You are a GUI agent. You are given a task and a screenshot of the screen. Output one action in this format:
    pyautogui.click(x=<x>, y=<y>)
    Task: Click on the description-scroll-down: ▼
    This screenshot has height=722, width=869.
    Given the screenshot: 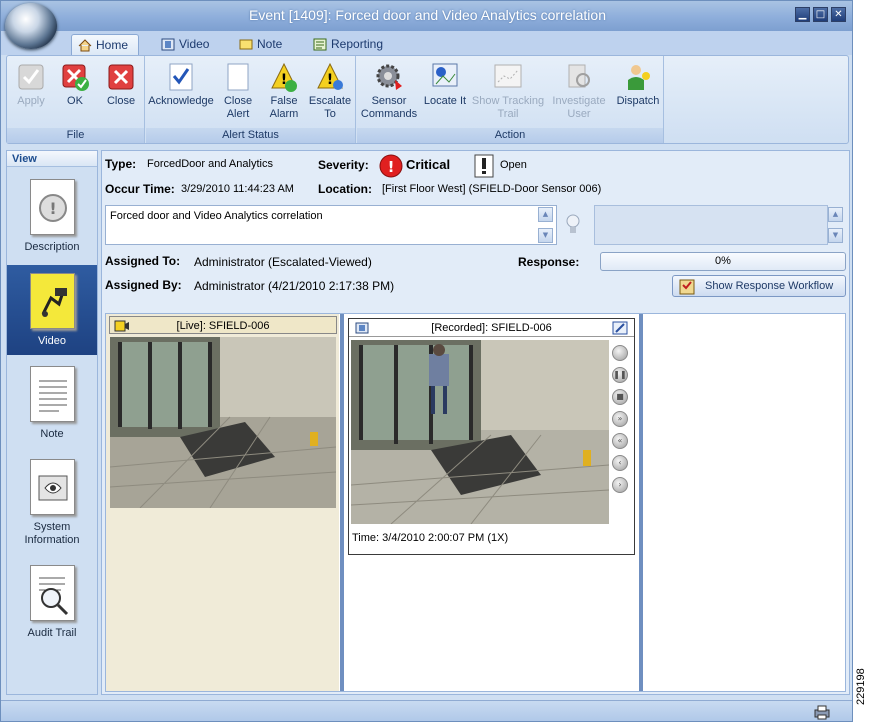 What is the action you would take?
    pyautogui.click(x=545, y=235)
    